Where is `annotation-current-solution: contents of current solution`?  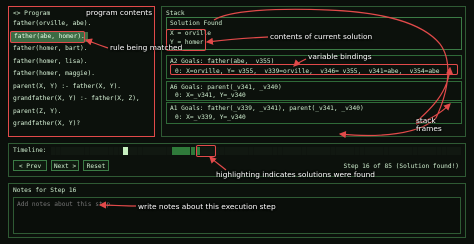
annotation-current-solution: contents of current solution is located at coordinates (321, 36).